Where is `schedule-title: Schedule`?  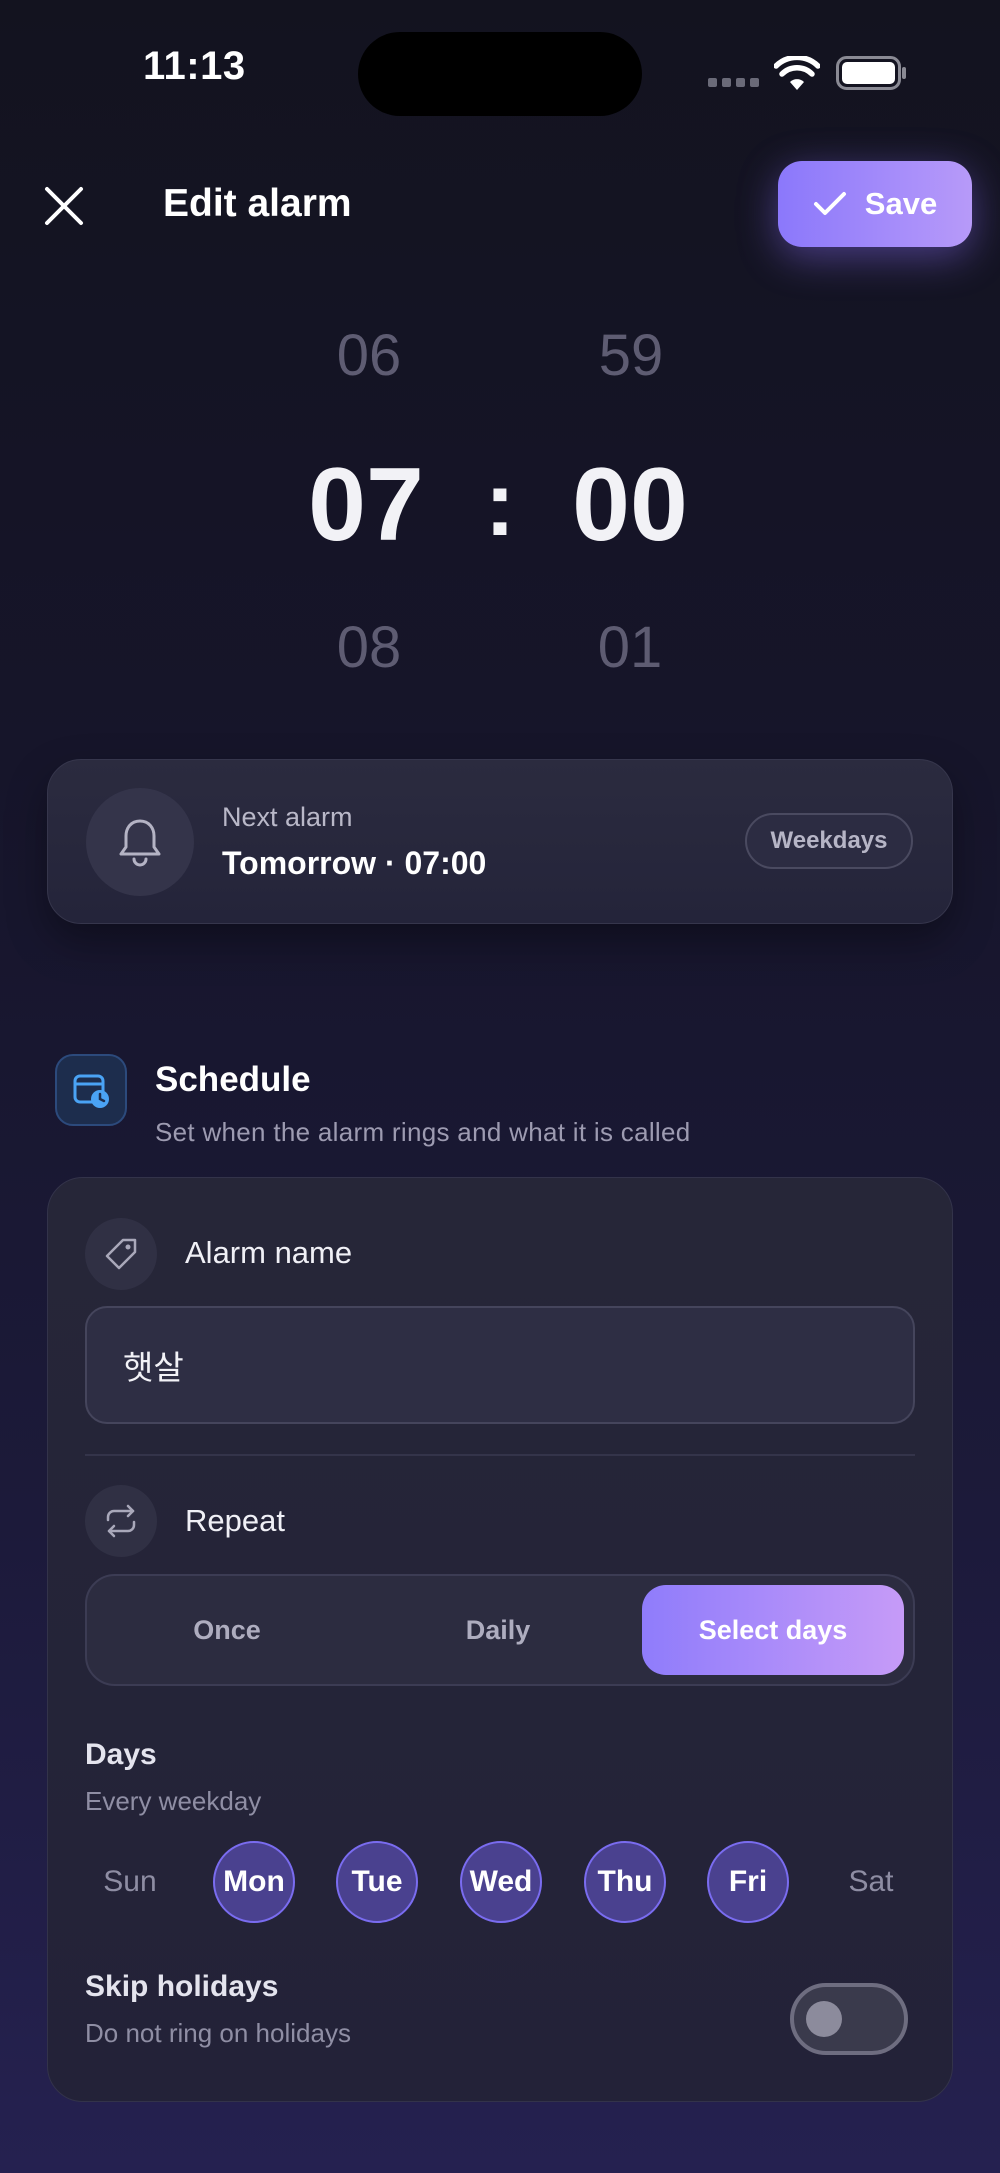
schedule-title: Schedule is located at coordinates (233, 1079).